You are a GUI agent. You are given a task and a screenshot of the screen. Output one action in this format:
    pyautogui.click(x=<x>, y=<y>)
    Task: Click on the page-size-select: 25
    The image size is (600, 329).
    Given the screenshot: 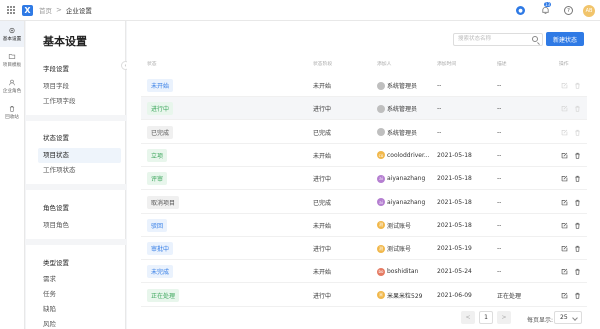 What is the action you would take?
    pyautogui.click(x=568, y=317)
    